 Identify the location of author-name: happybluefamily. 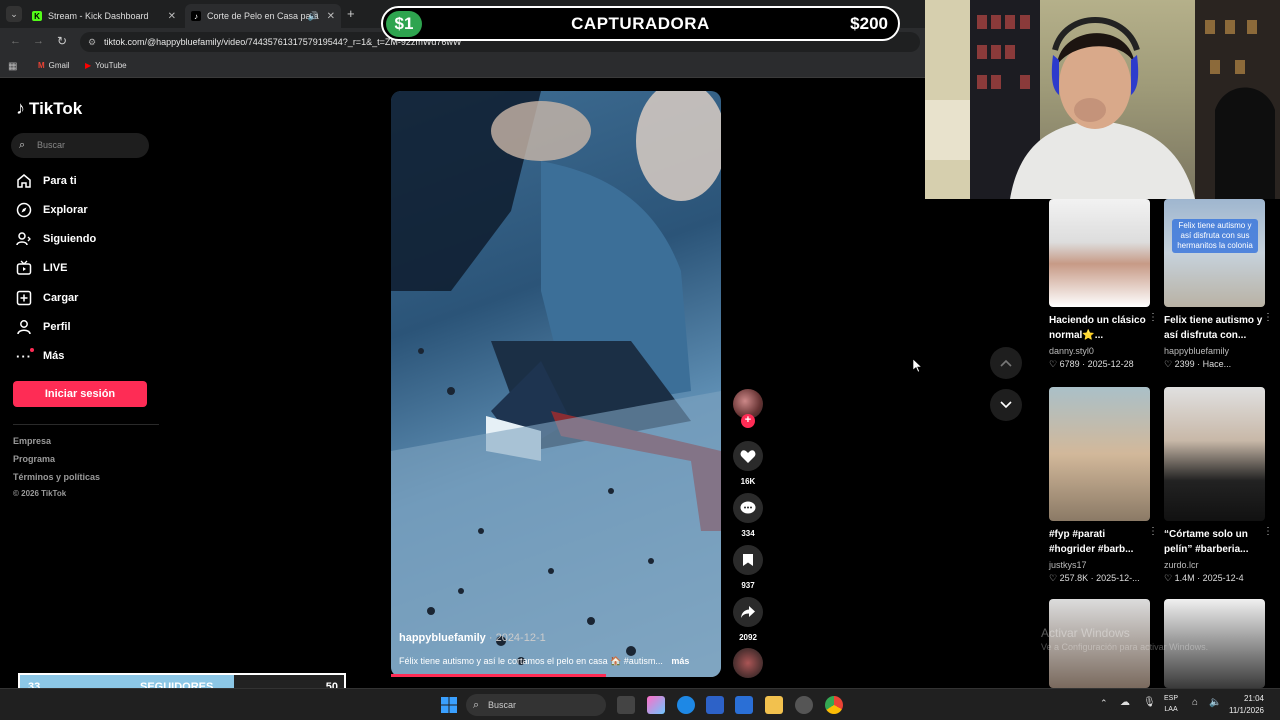
(442, 638).